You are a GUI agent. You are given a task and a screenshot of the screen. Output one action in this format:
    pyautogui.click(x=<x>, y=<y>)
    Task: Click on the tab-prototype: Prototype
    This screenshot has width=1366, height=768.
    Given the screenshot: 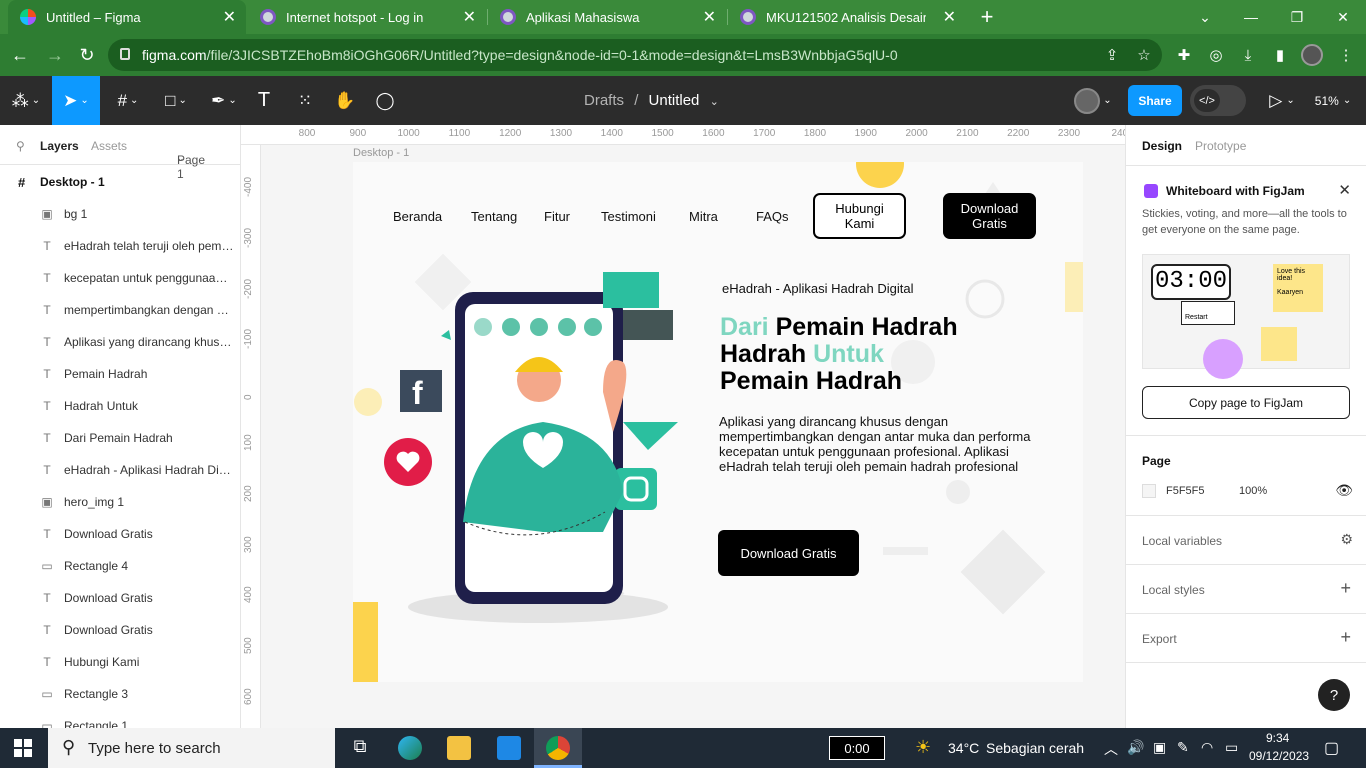 What is the action you would take?
    pyautogui.click(x=1220, y=146)
    